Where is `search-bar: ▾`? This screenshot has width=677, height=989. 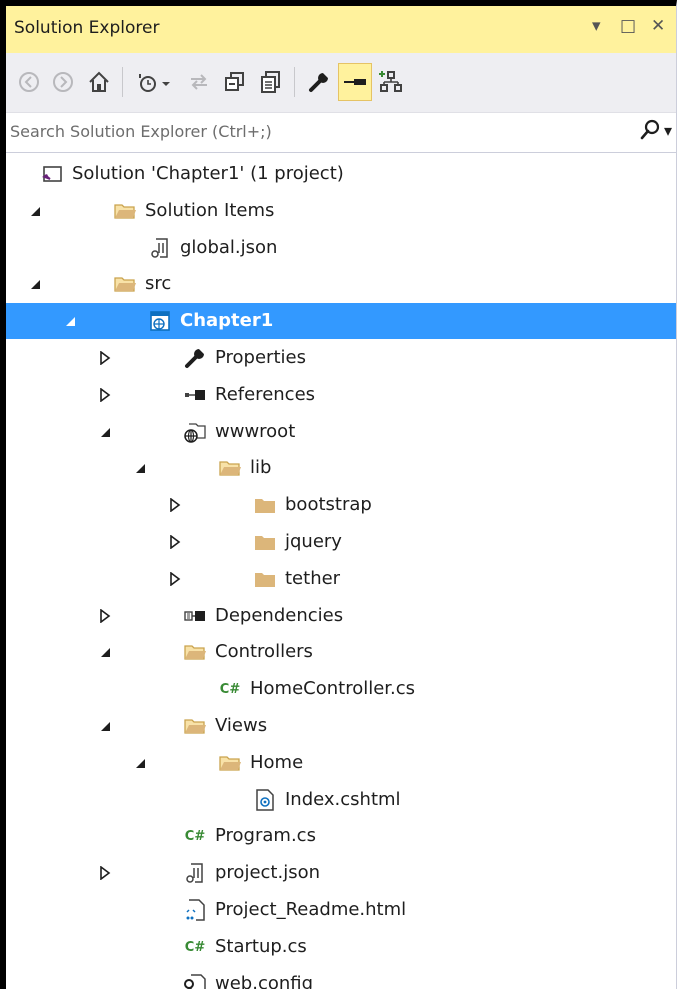 search-bar: ▾ is located at coordinates (341, 133).